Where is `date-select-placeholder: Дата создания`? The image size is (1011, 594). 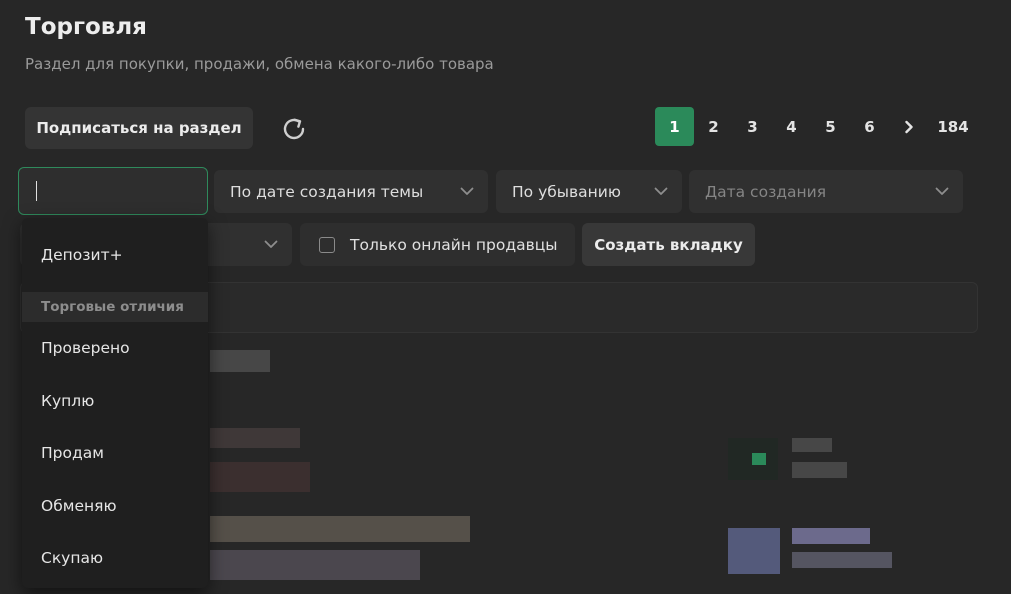
date-select-placeholder: Дата создания is located at coordinates (766, 191).